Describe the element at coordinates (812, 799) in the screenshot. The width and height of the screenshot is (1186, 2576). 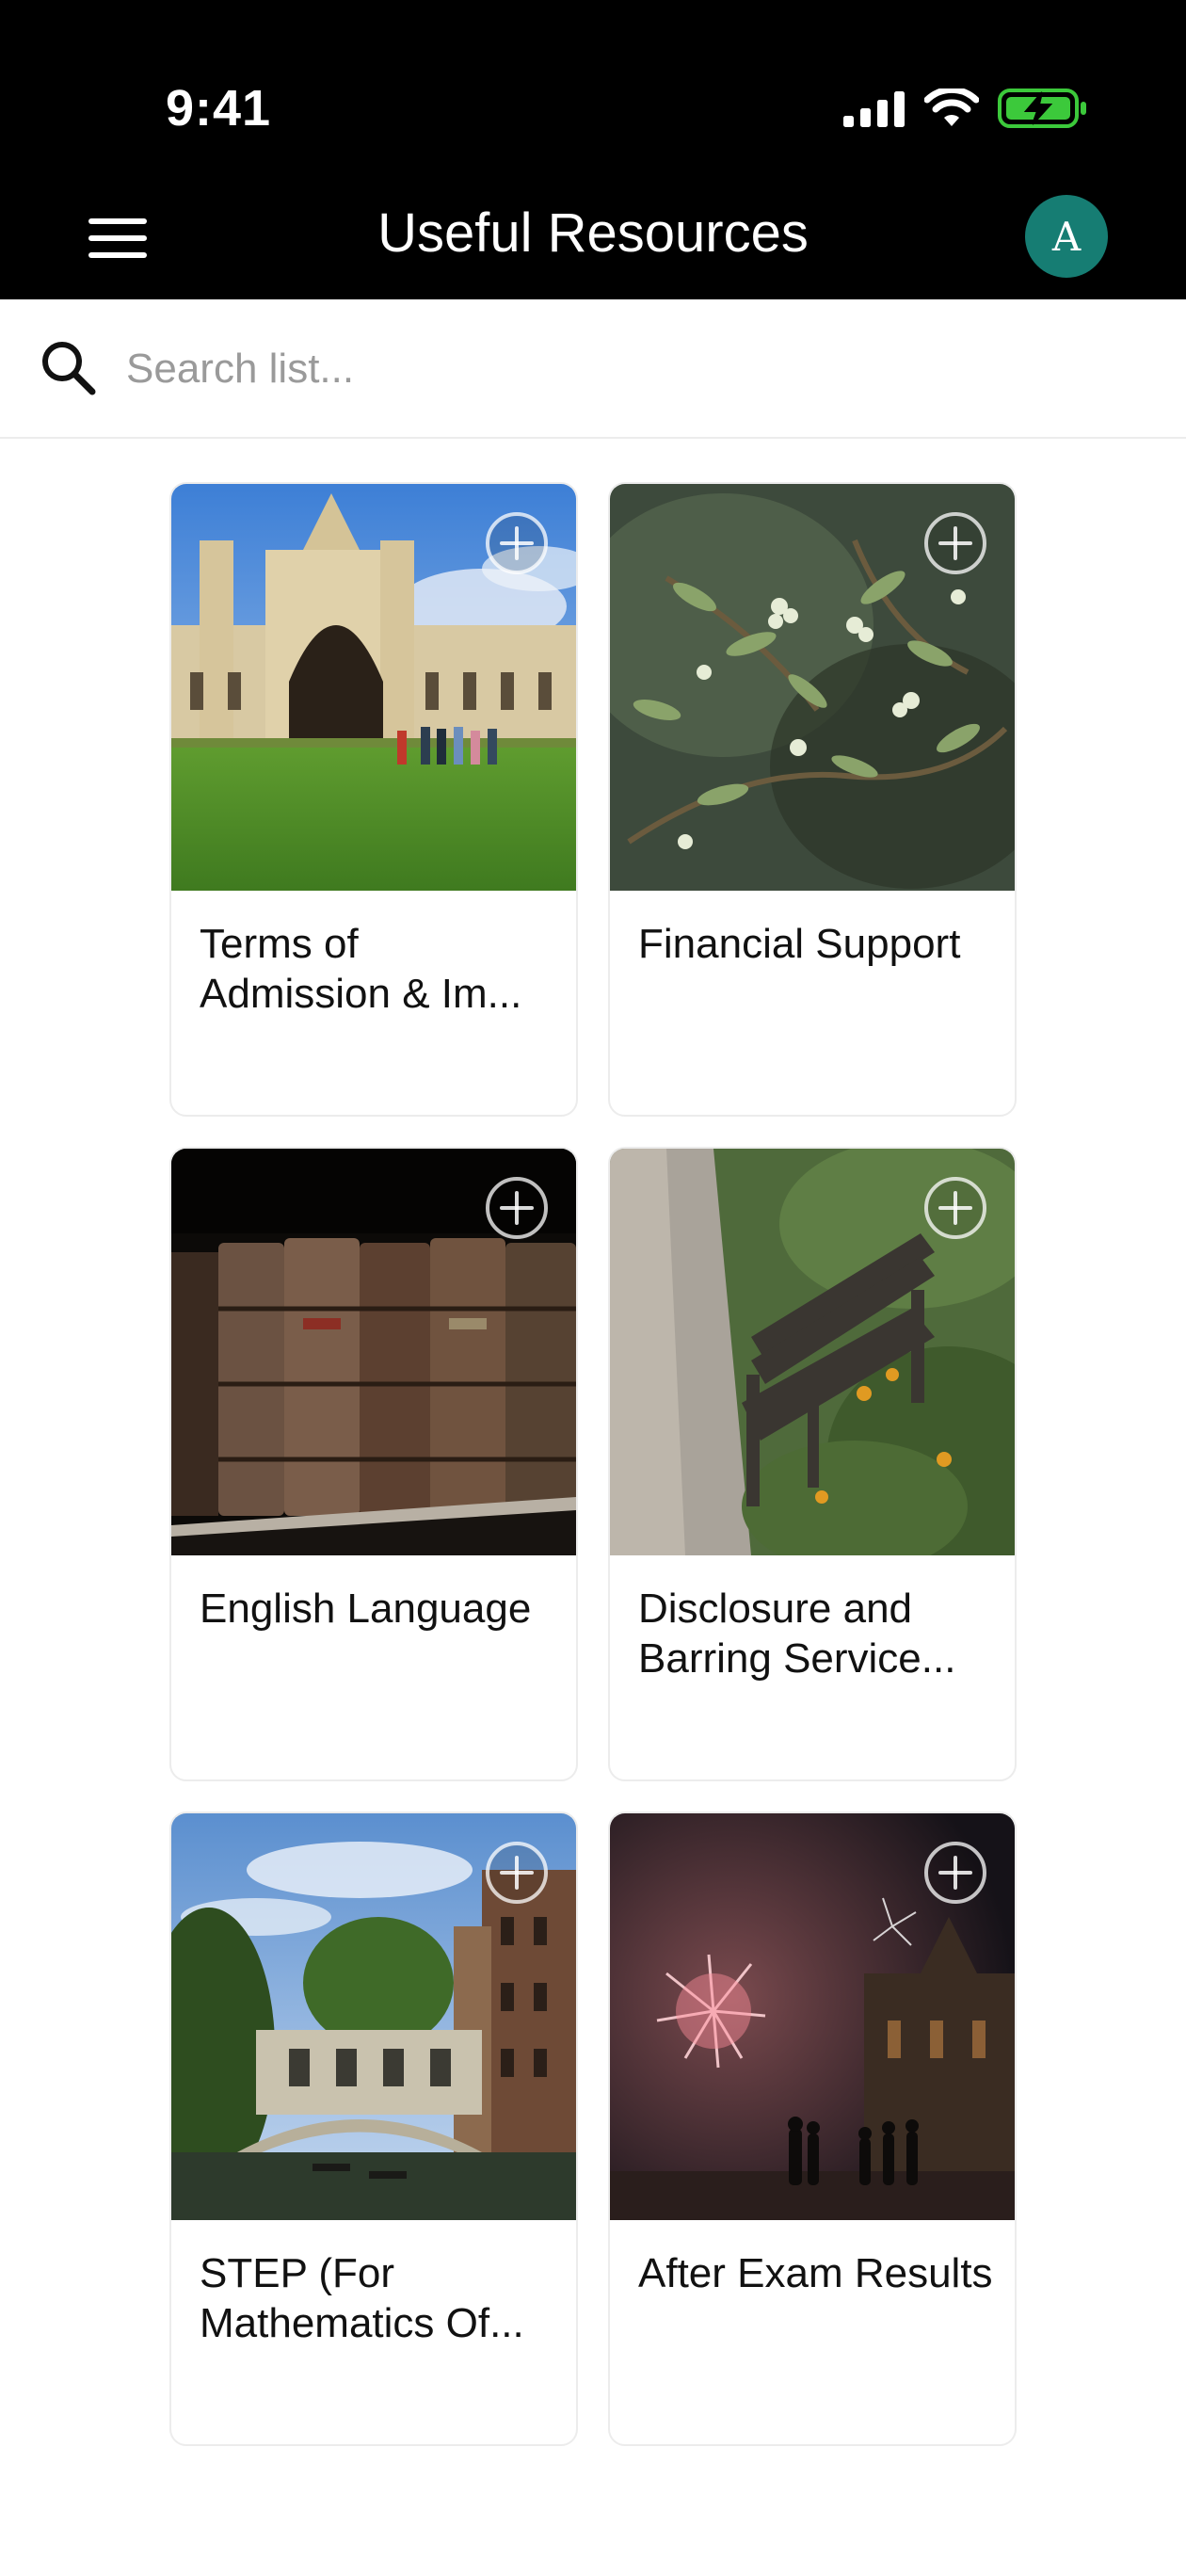
I see `resource-card: Financial Support` at that location.